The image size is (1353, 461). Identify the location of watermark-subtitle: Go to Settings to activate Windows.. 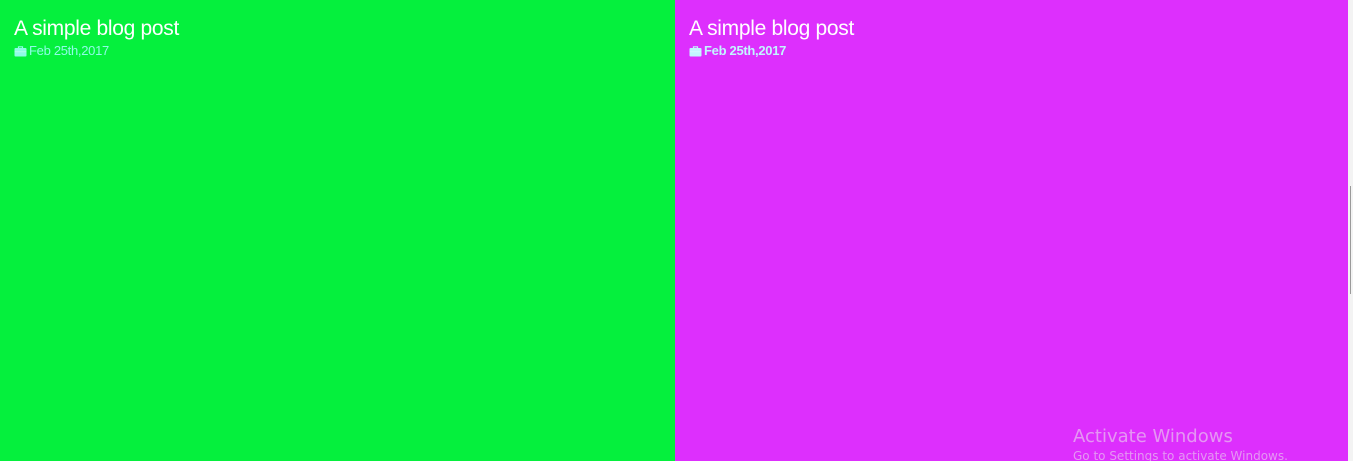
(1180, 455).